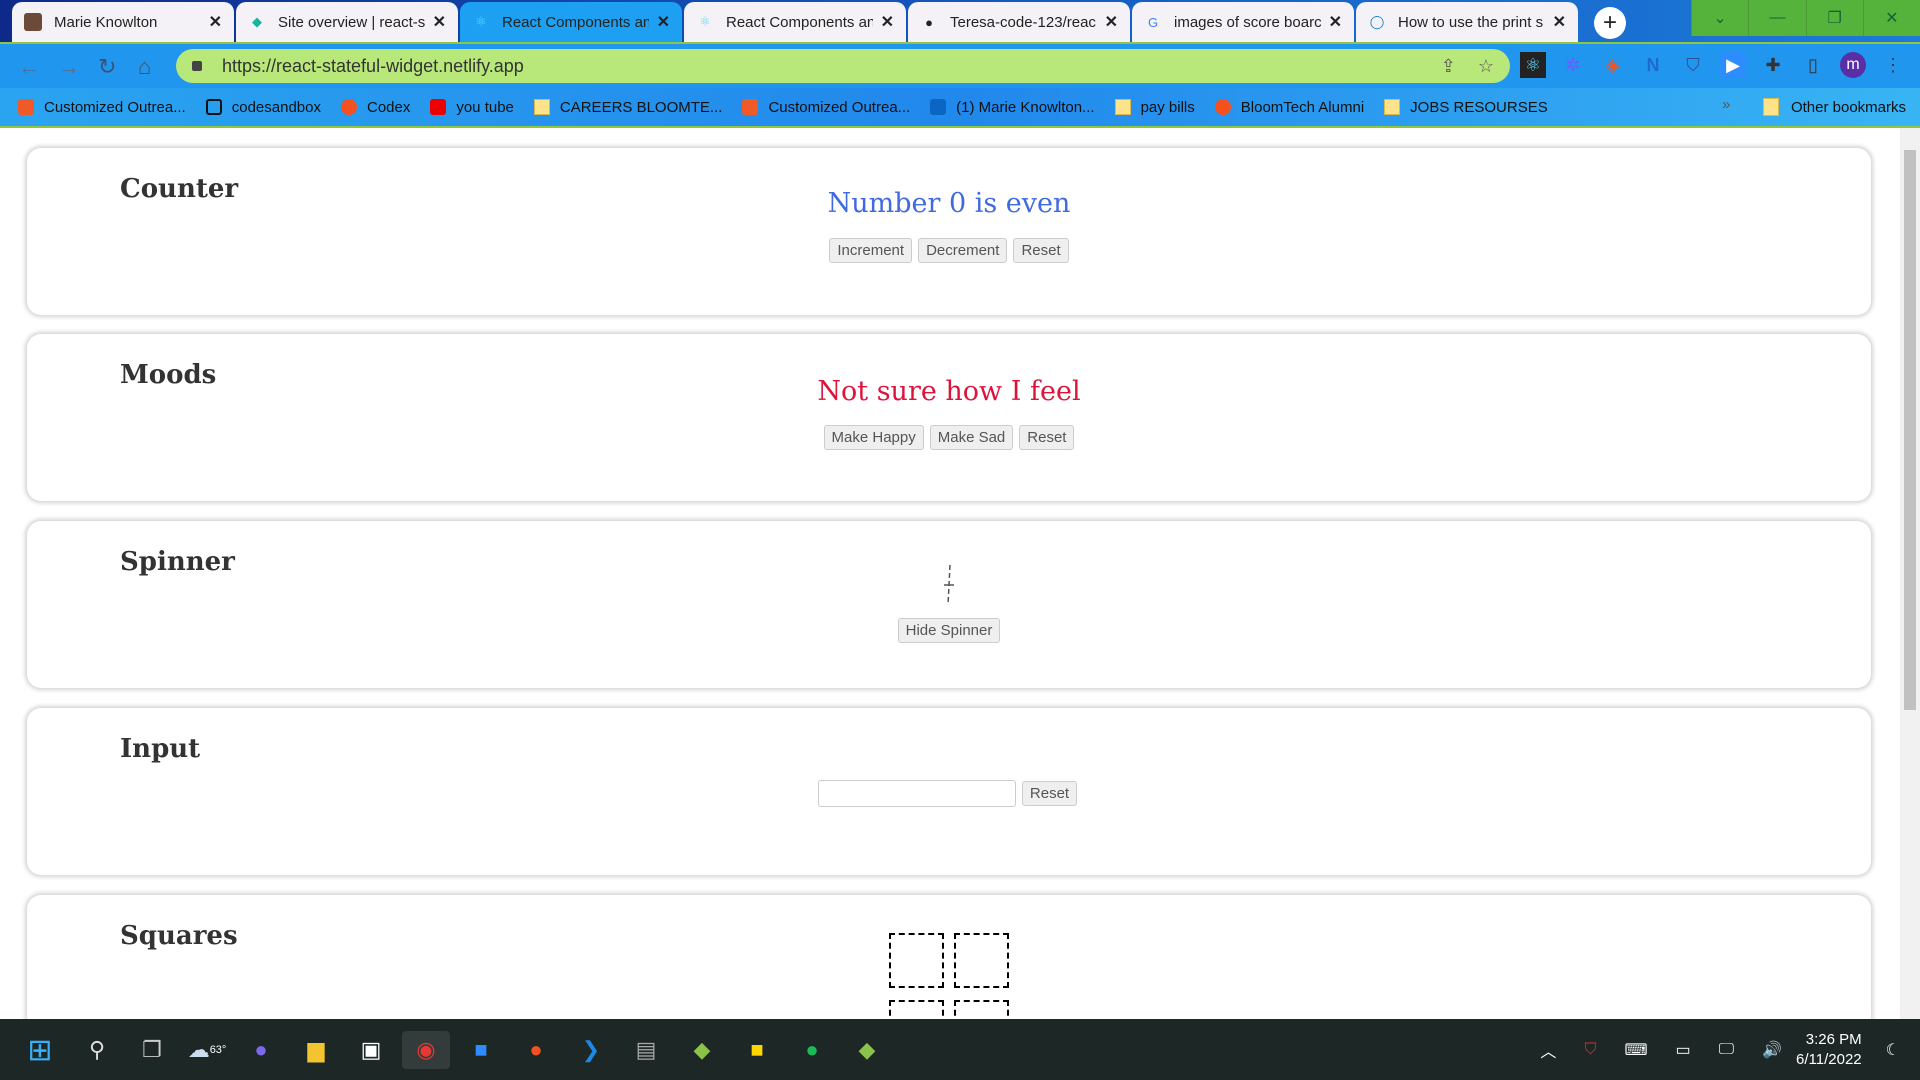 The width and height of the screenshot is (1920, 1080). What do you see at coordinates (1733, 65) in the screenshot?
I see `zoom-extension-icon: ▶` at bounding box center [1733, 65].